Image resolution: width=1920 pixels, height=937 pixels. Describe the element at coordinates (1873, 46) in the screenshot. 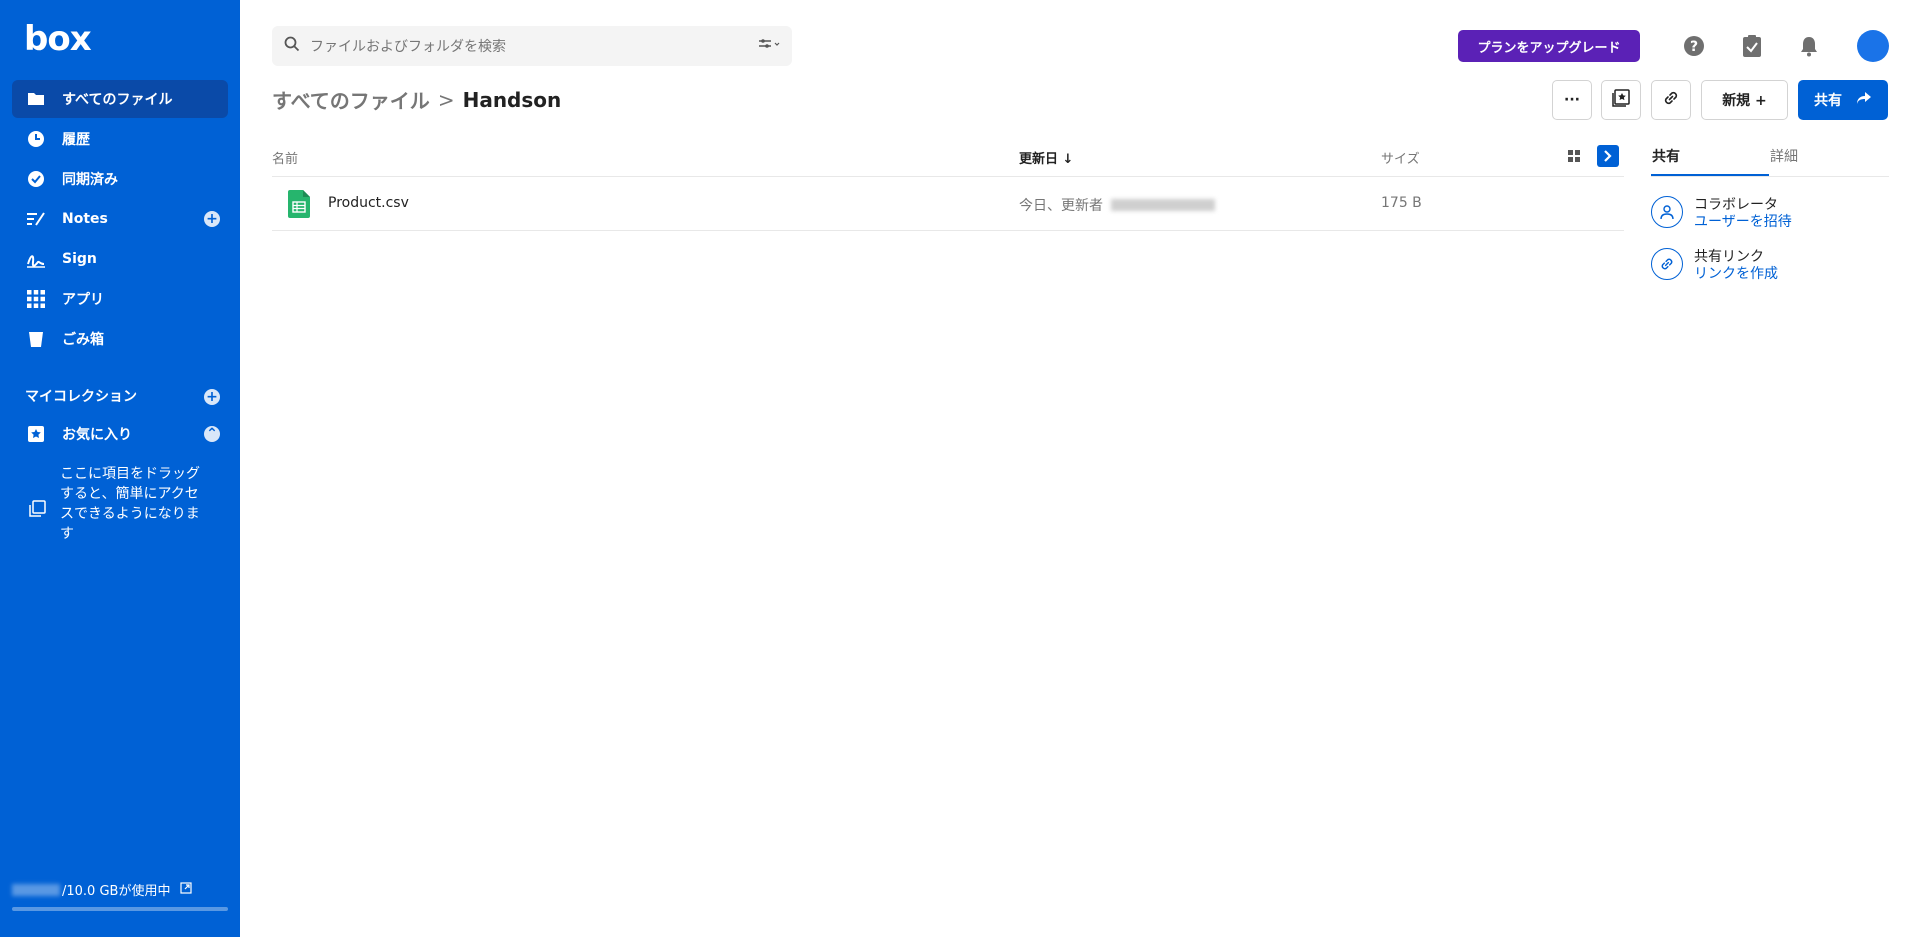

I see `user-avatar` at that location.